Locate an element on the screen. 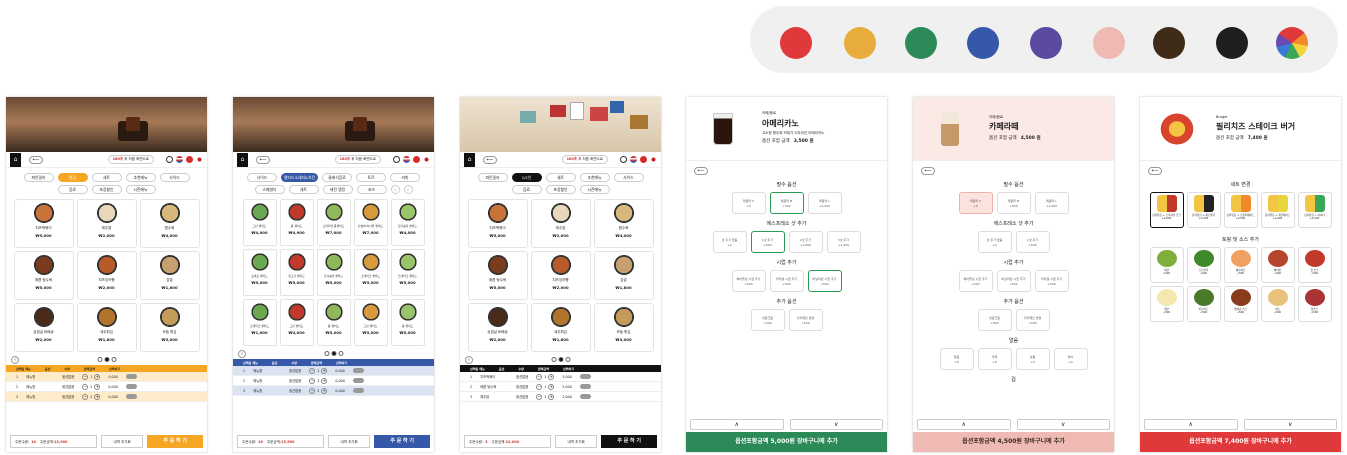 This screenshot has height=455, width=1347. tab-3: 토르 is located at coordinates (370, 177).